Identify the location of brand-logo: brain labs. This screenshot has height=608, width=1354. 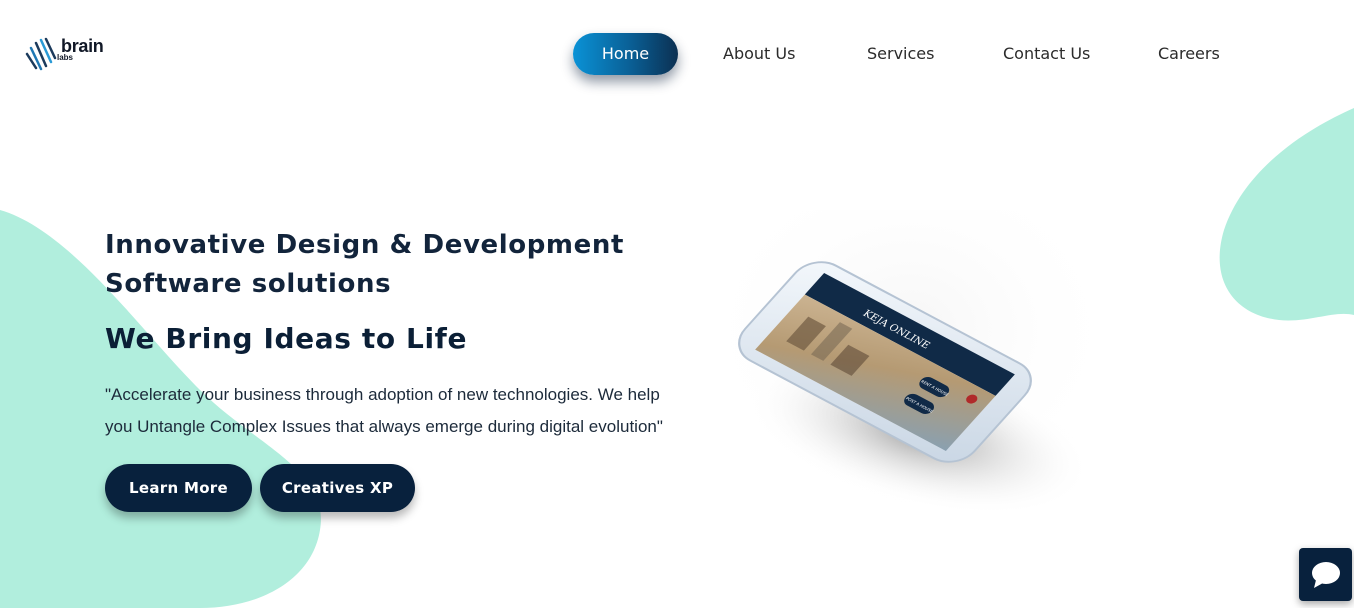
(70, 55).